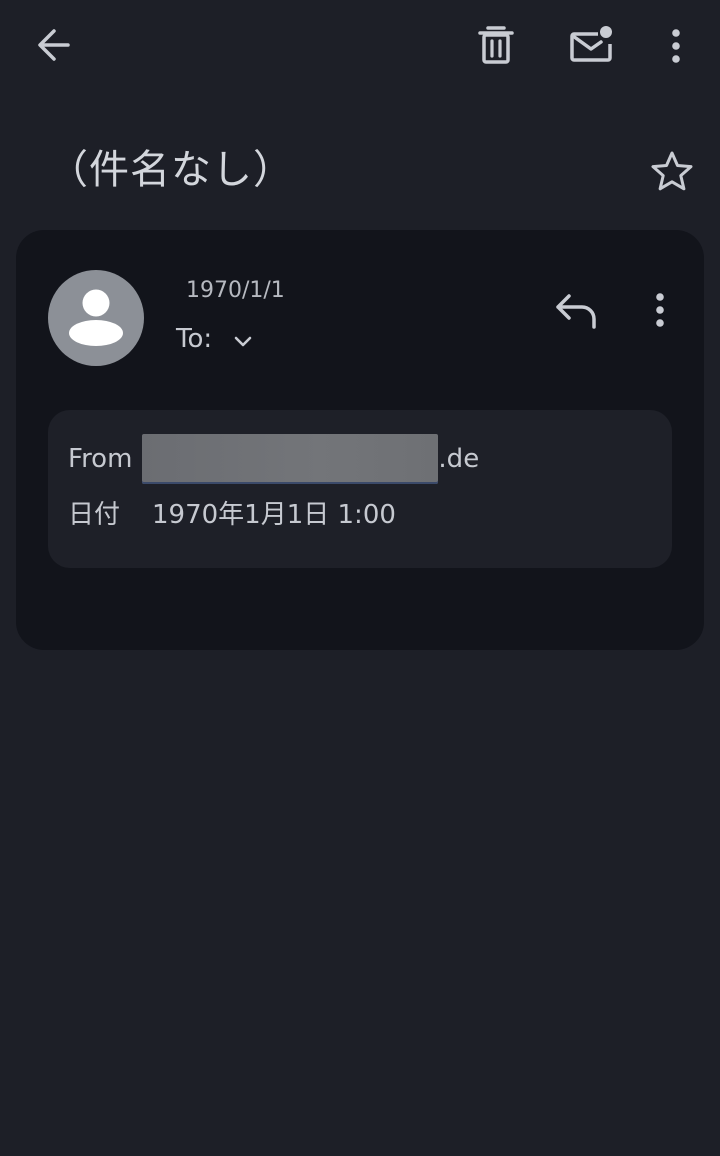  I want to click on redacted-sender-address, so click(290, 459).